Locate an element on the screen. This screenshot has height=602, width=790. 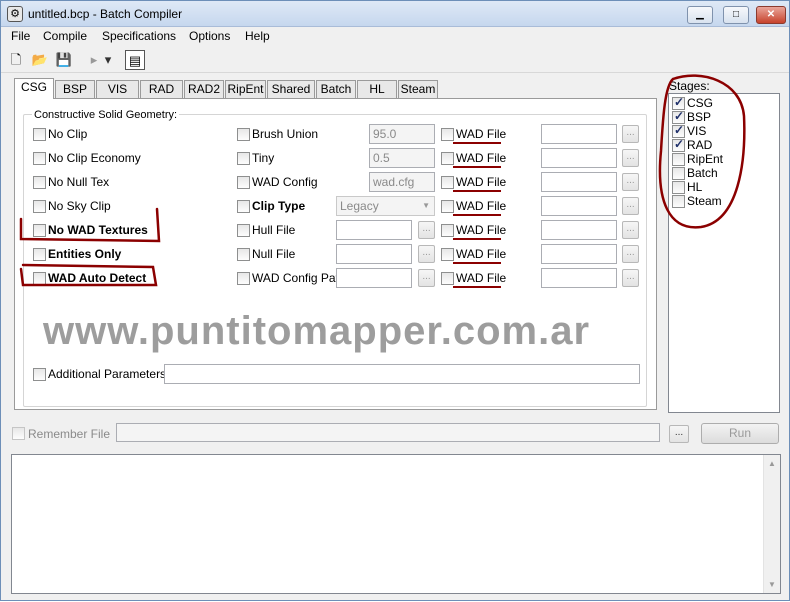
wad-file-7-checkbox is located at coordinates (447, 278).